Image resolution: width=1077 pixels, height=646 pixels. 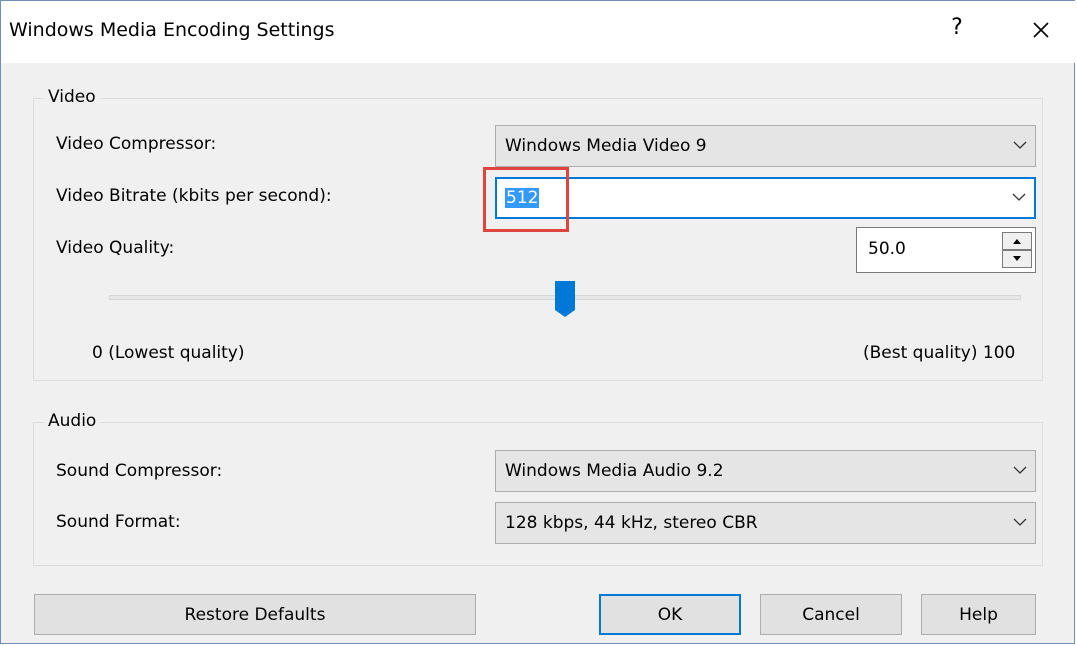 What do you see at coordinates (670, 614) in the screenshot?
I see `ok-button: OK` at bounding box center [670, 614].